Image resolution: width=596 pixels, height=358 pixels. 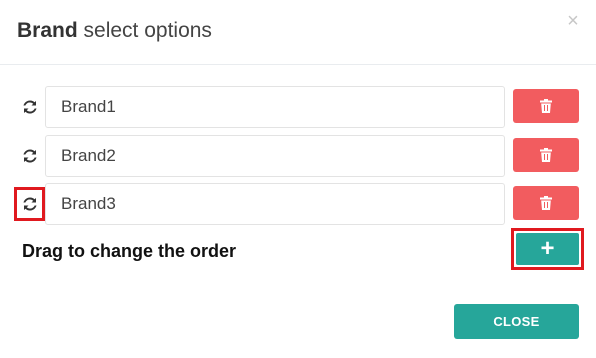 I want to click on dialog-title-bold: Brand, so click(x=47, y=30).